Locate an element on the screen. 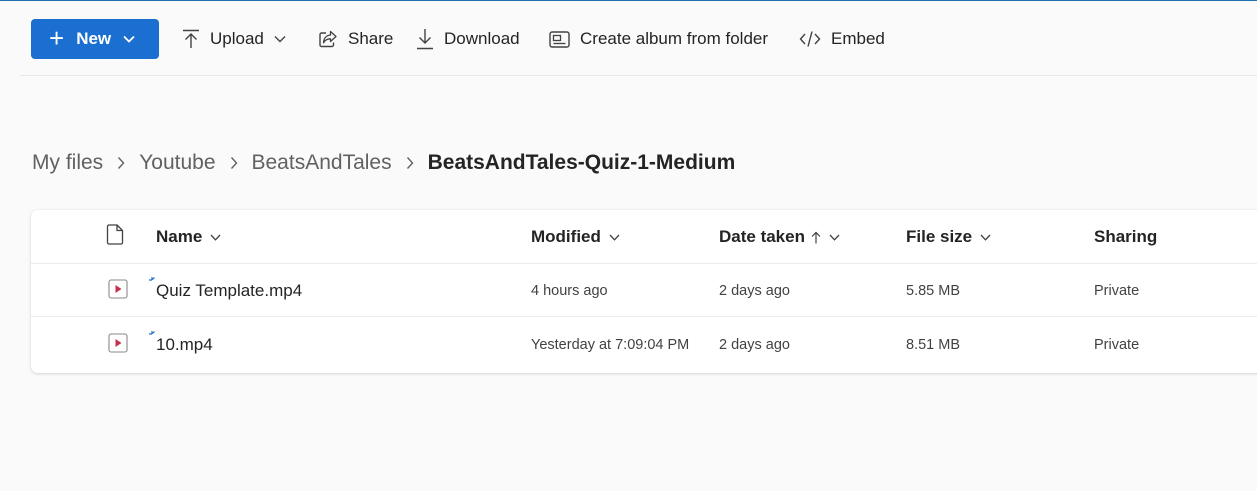  create-album-label: Create album from folder is located at coordinates (674, 38).